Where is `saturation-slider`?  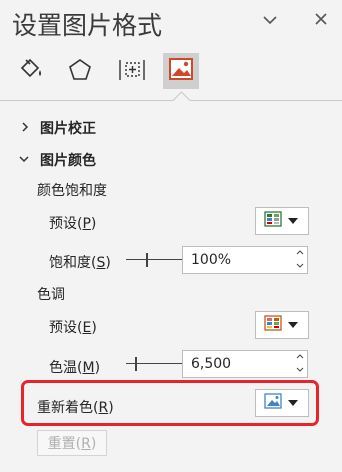 saturation-slider is located at coordinates (156, 260).